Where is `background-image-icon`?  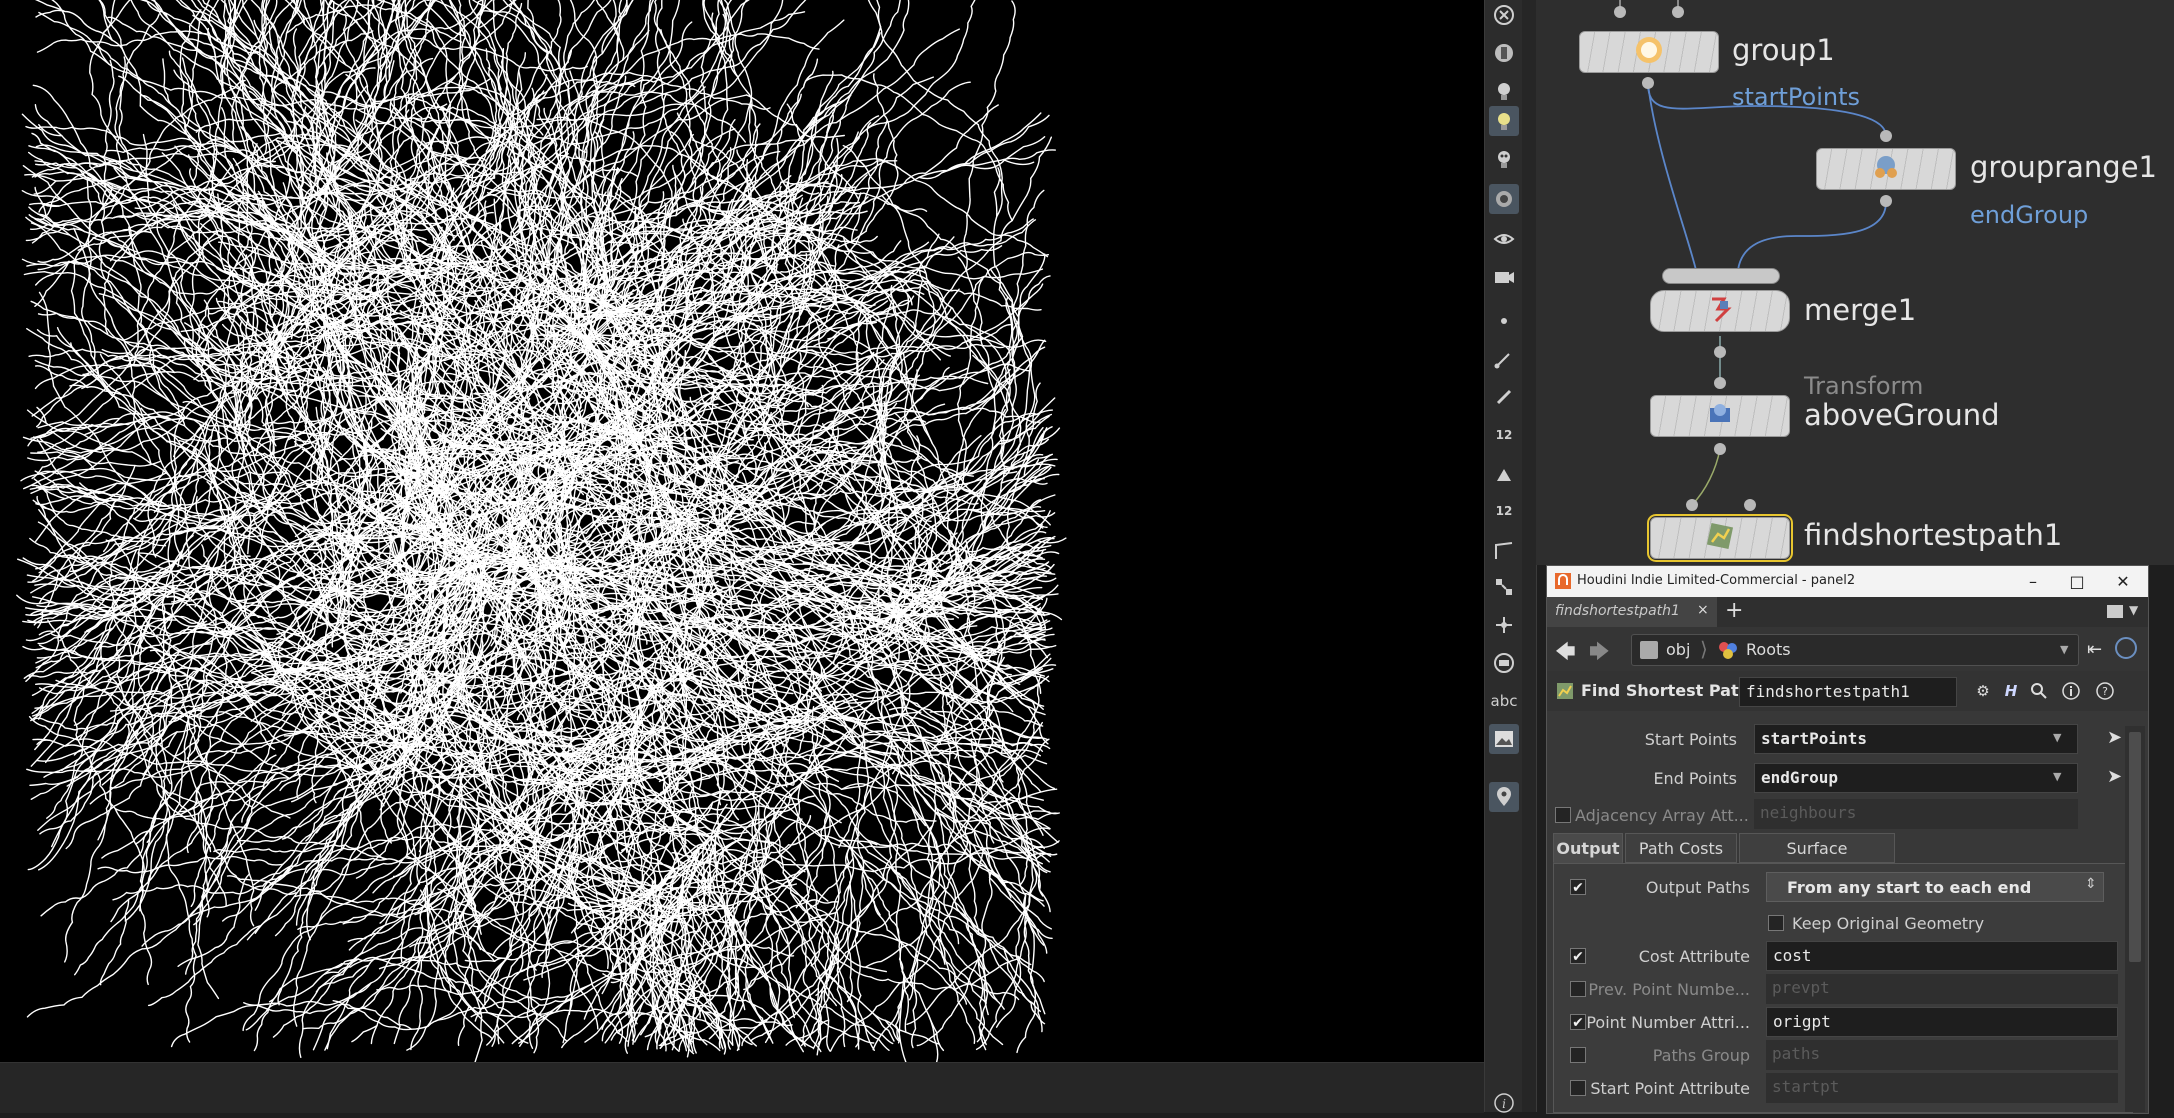 background-image-icon is located at coordinates (1504, 739).